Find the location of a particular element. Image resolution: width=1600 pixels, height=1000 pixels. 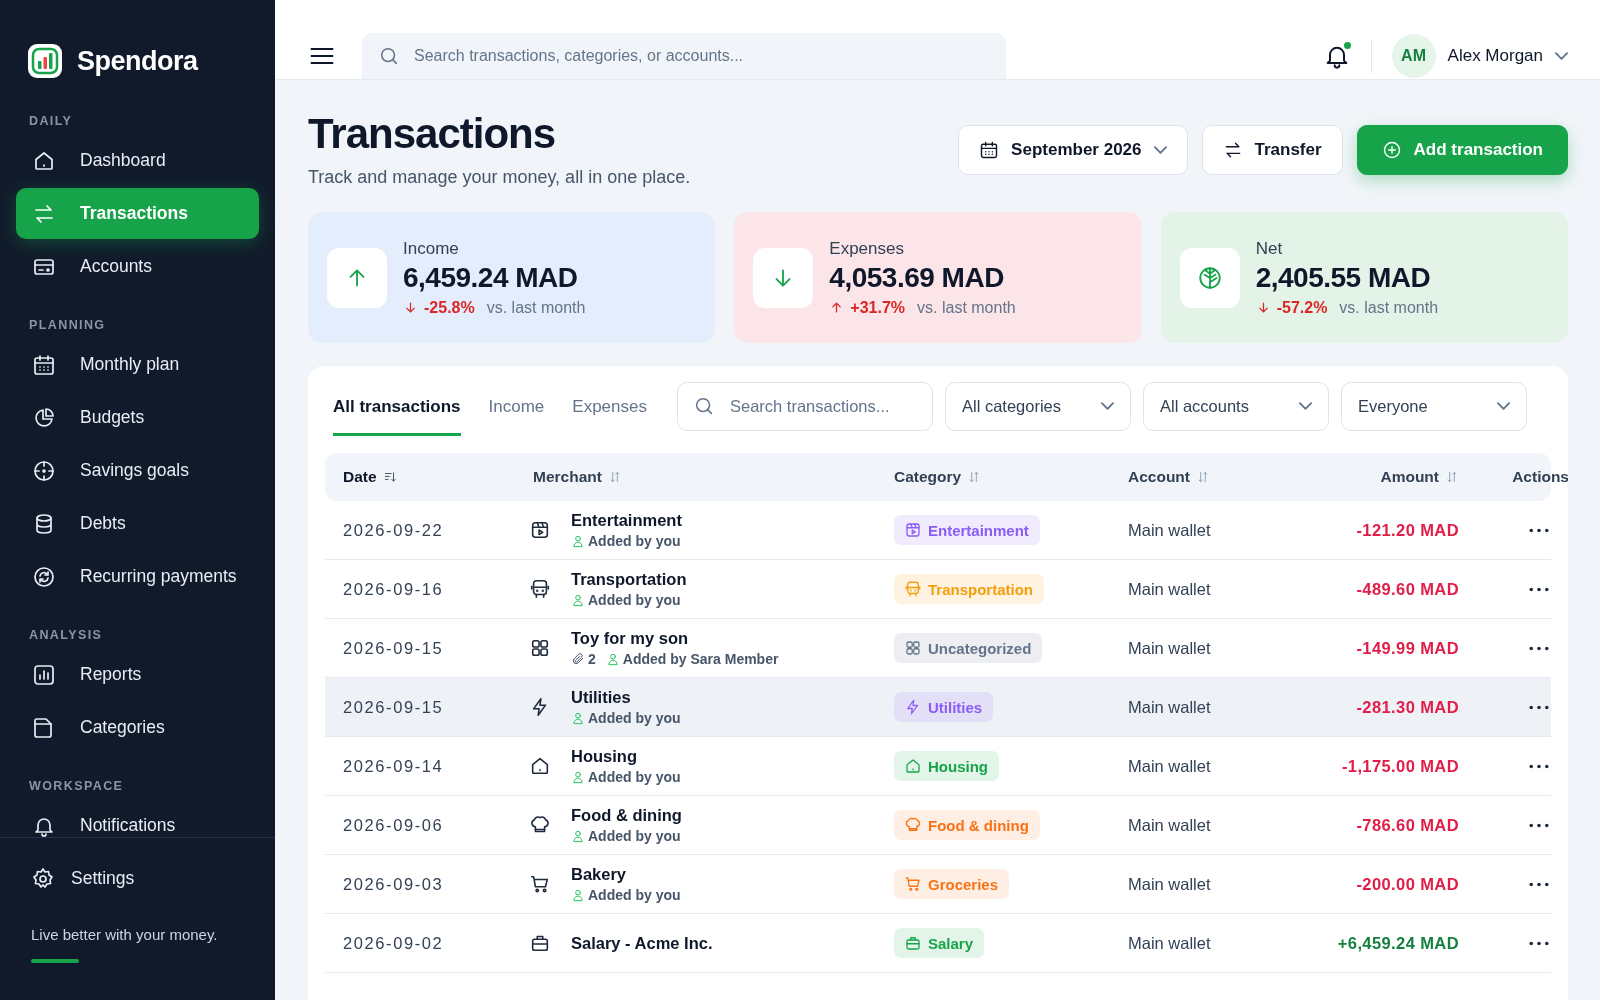

sidebar-item: Categories is located at coordinates (137, 727).